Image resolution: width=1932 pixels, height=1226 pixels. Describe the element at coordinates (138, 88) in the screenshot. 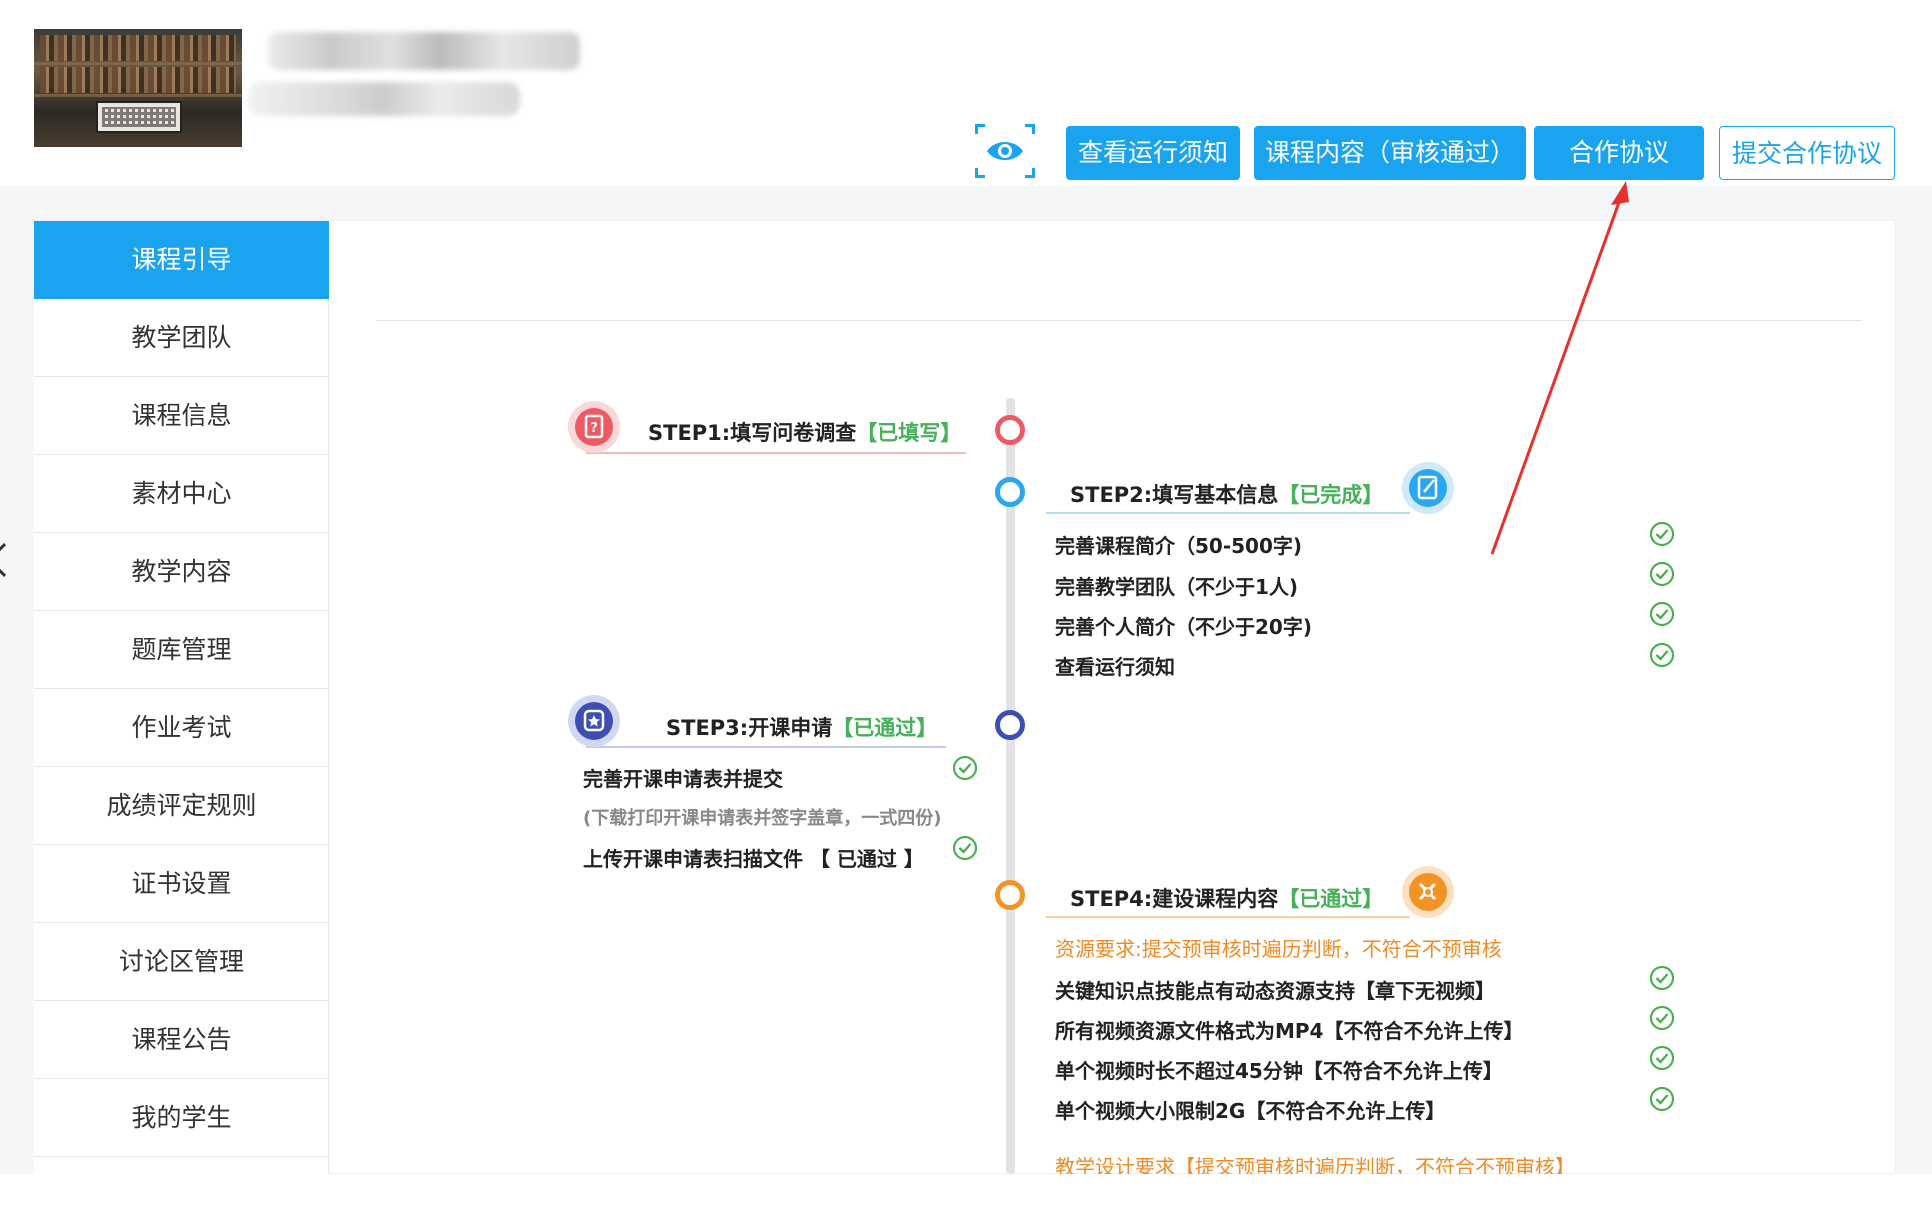

I see `course-cover-image` at that location.